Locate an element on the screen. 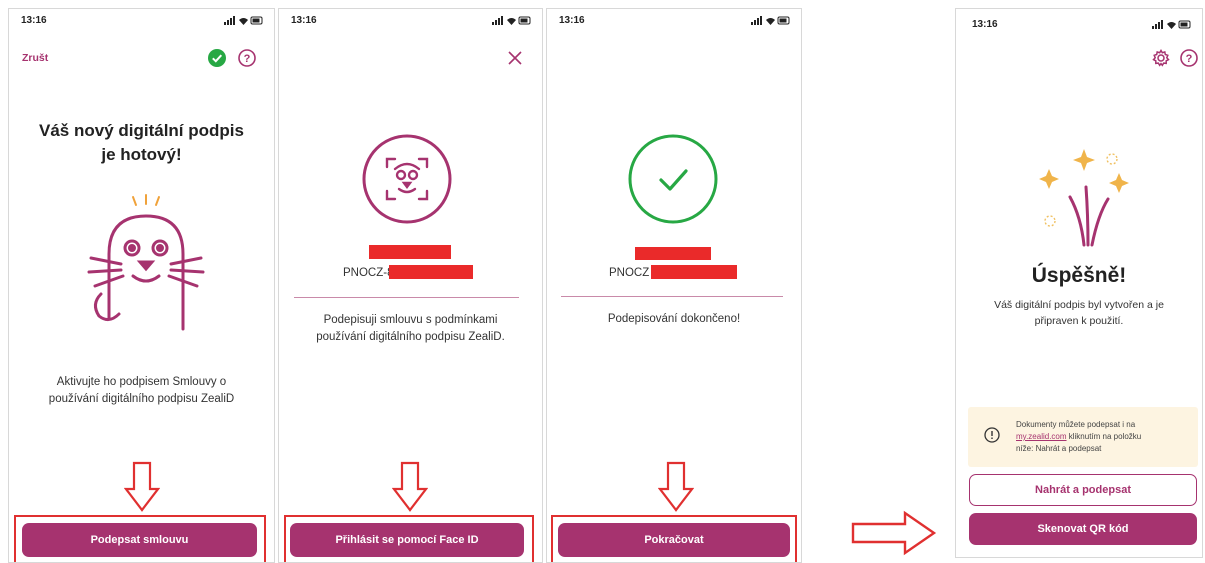 The width and height of the screenshot is (1205, 563). continue-button: Pokračovat is located at coordinates (674, 540).